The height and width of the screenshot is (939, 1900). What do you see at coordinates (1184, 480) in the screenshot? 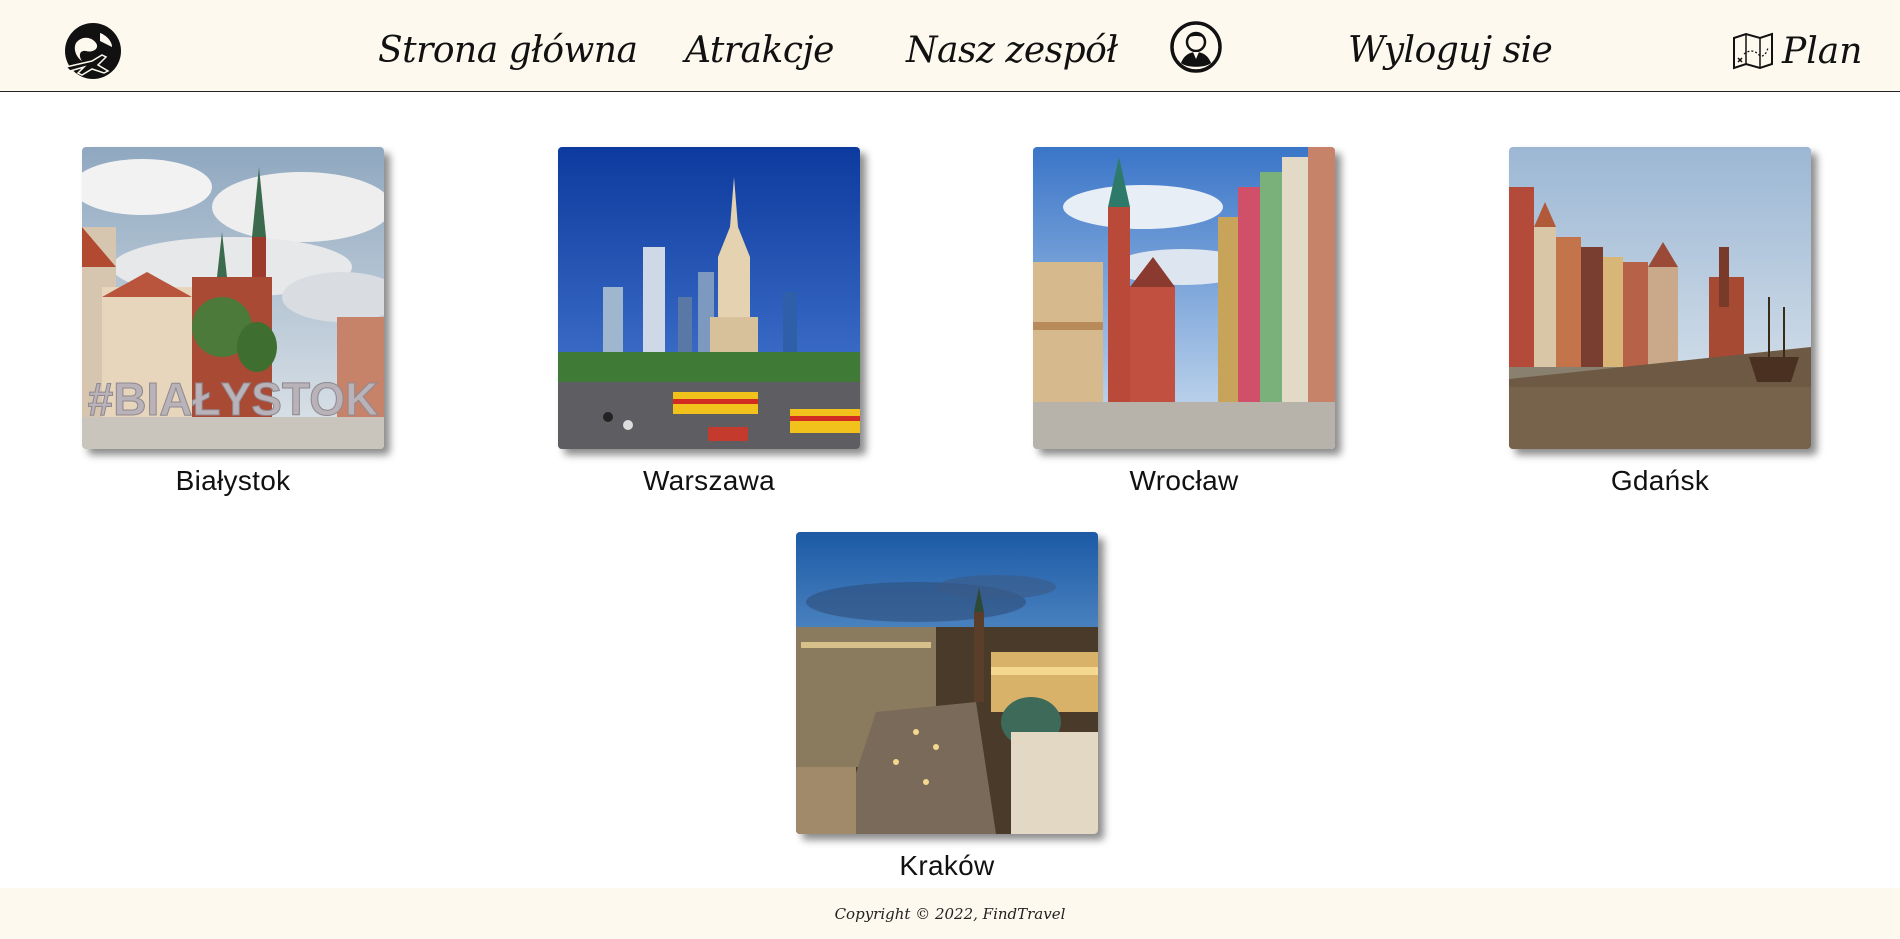
I see `city-name: Wrocław` at bounding box center [1184, 480].